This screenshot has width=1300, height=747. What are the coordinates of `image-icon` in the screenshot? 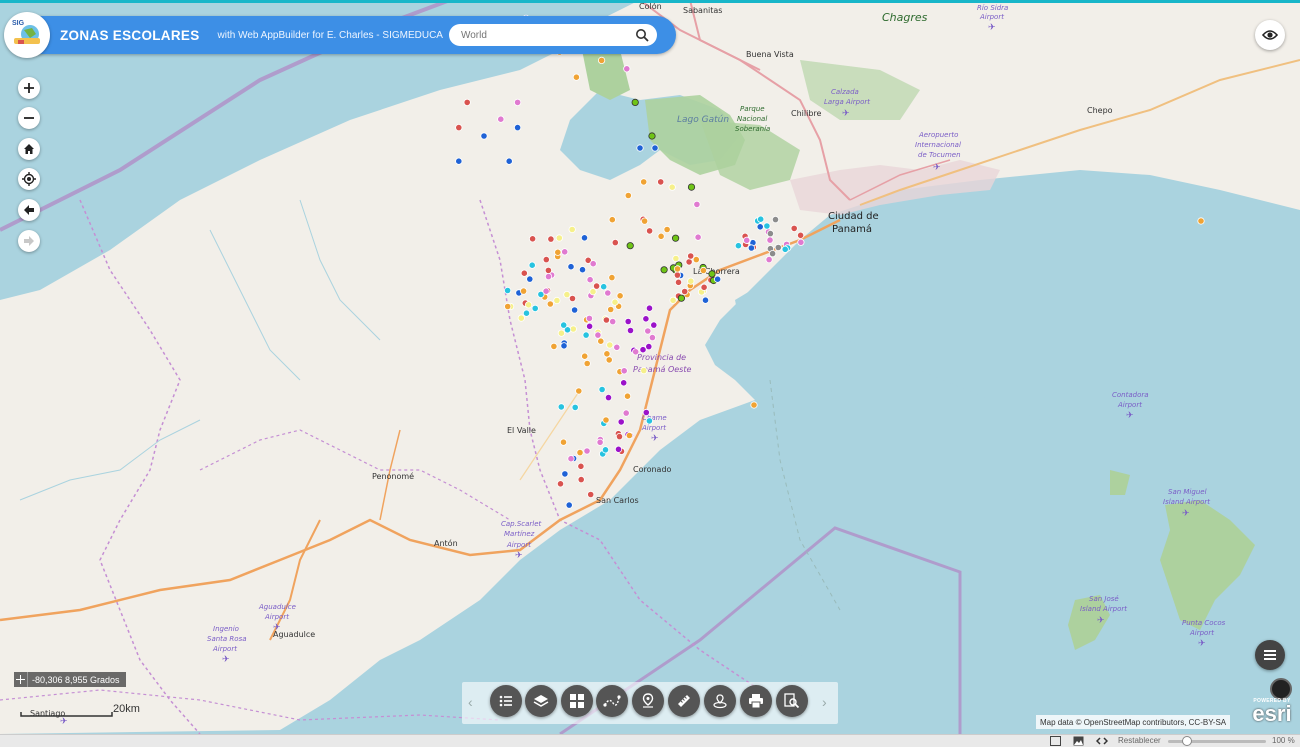 It's located at (1078, 741).